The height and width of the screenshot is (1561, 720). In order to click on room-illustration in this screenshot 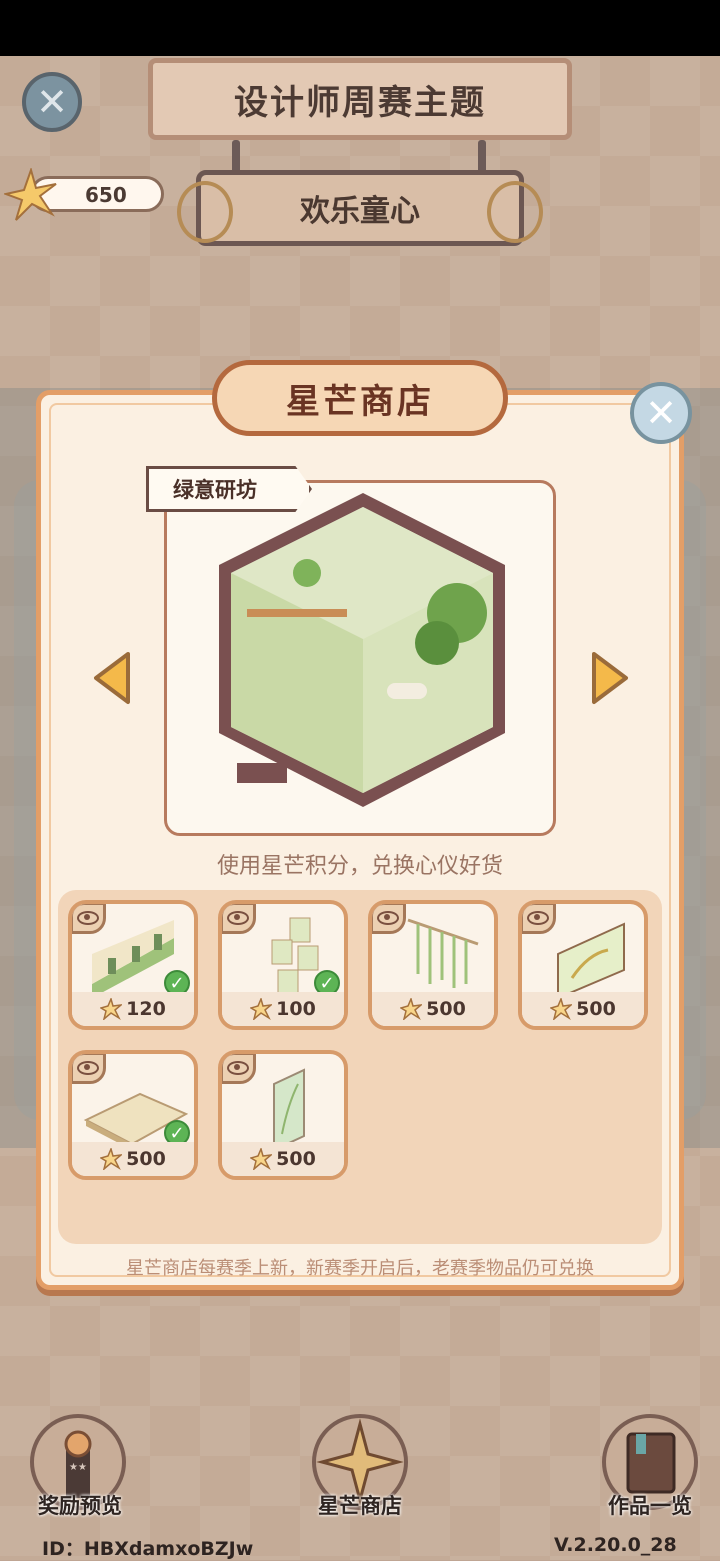, I will do `click(362, 650)`.